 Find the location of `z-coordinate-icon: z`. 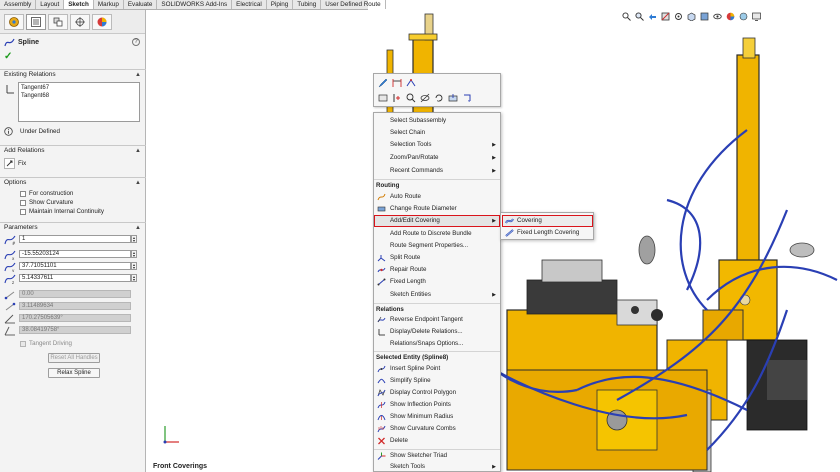

z-coordinate-icon: z is located at coordinates (10, 278).